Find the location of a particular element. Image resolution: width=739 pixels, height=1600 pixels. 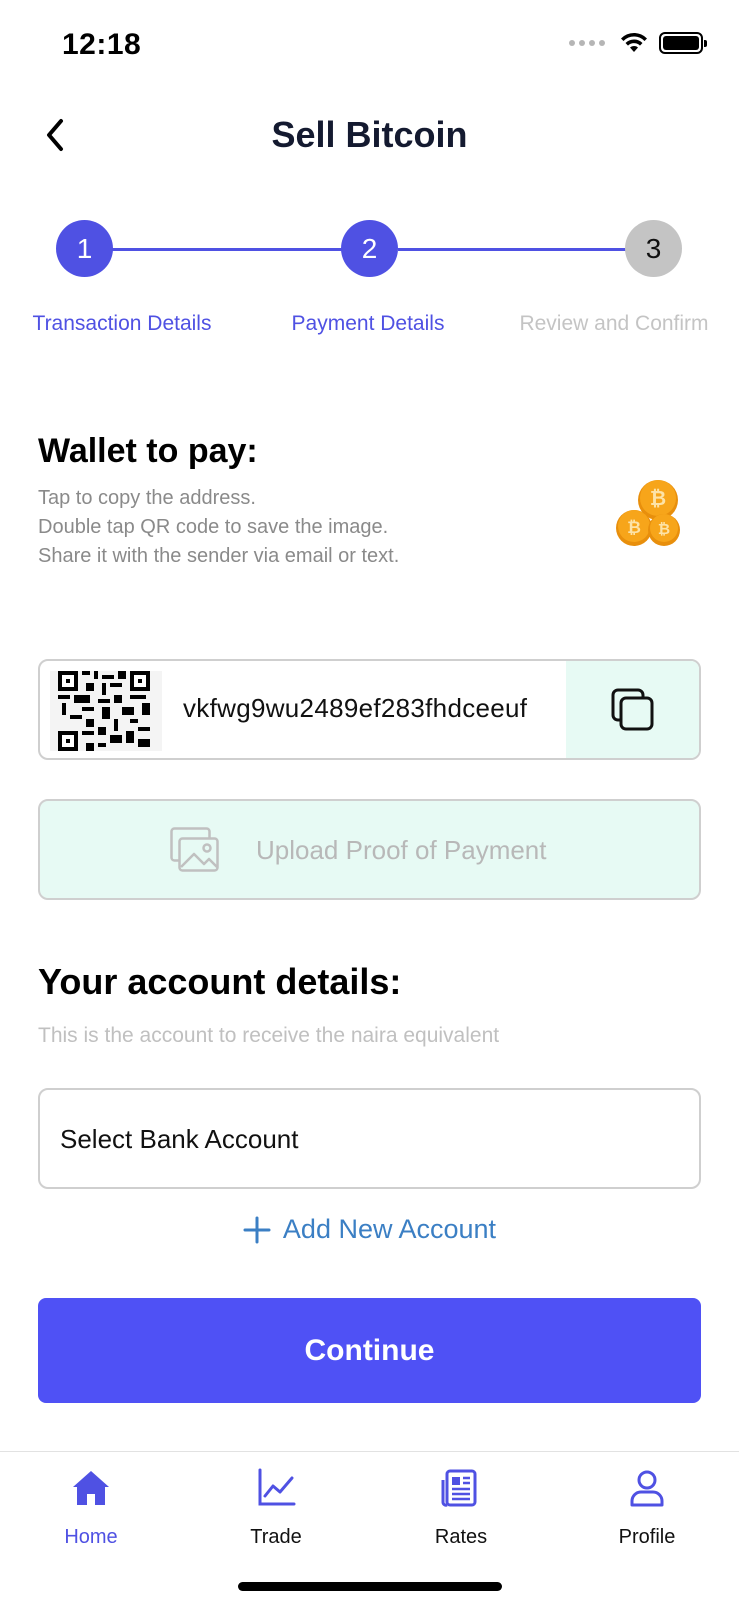

qr-code is located at coordinates (106, 711).